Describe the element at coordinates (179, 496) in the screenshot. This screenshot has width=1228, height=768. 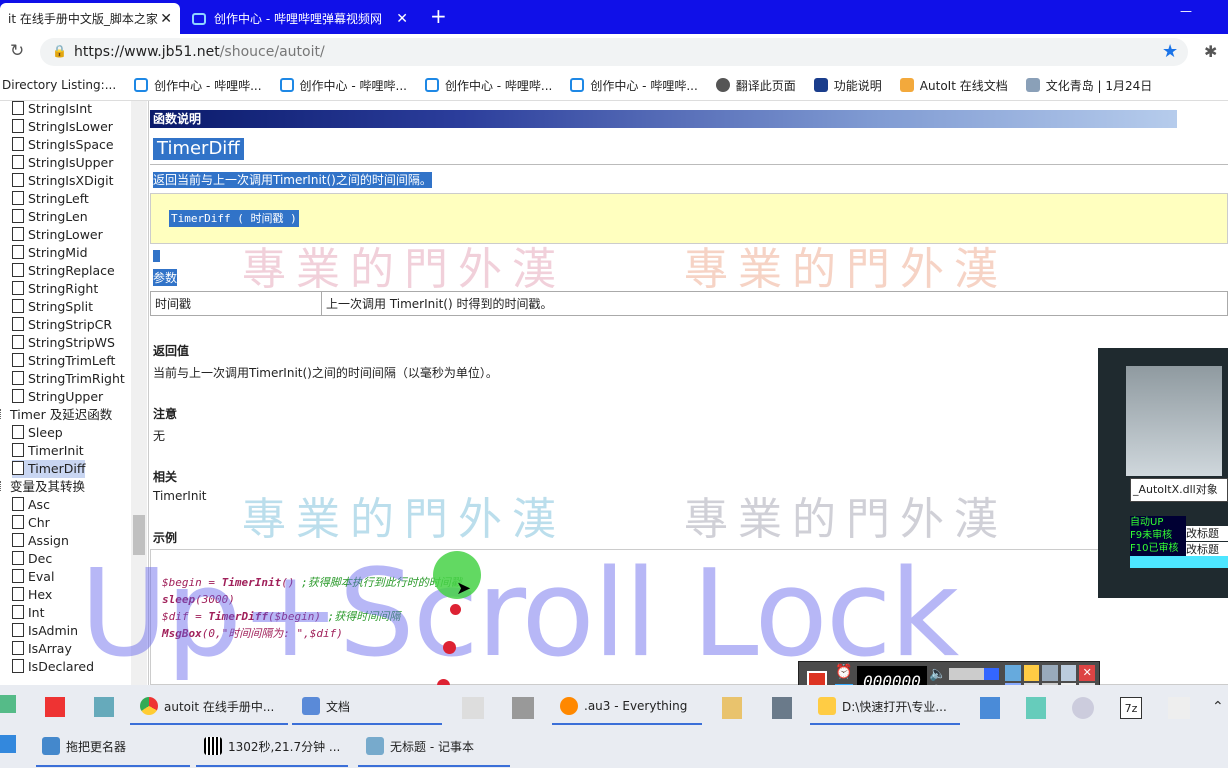
I see `related-link: TimerInit` at that location.